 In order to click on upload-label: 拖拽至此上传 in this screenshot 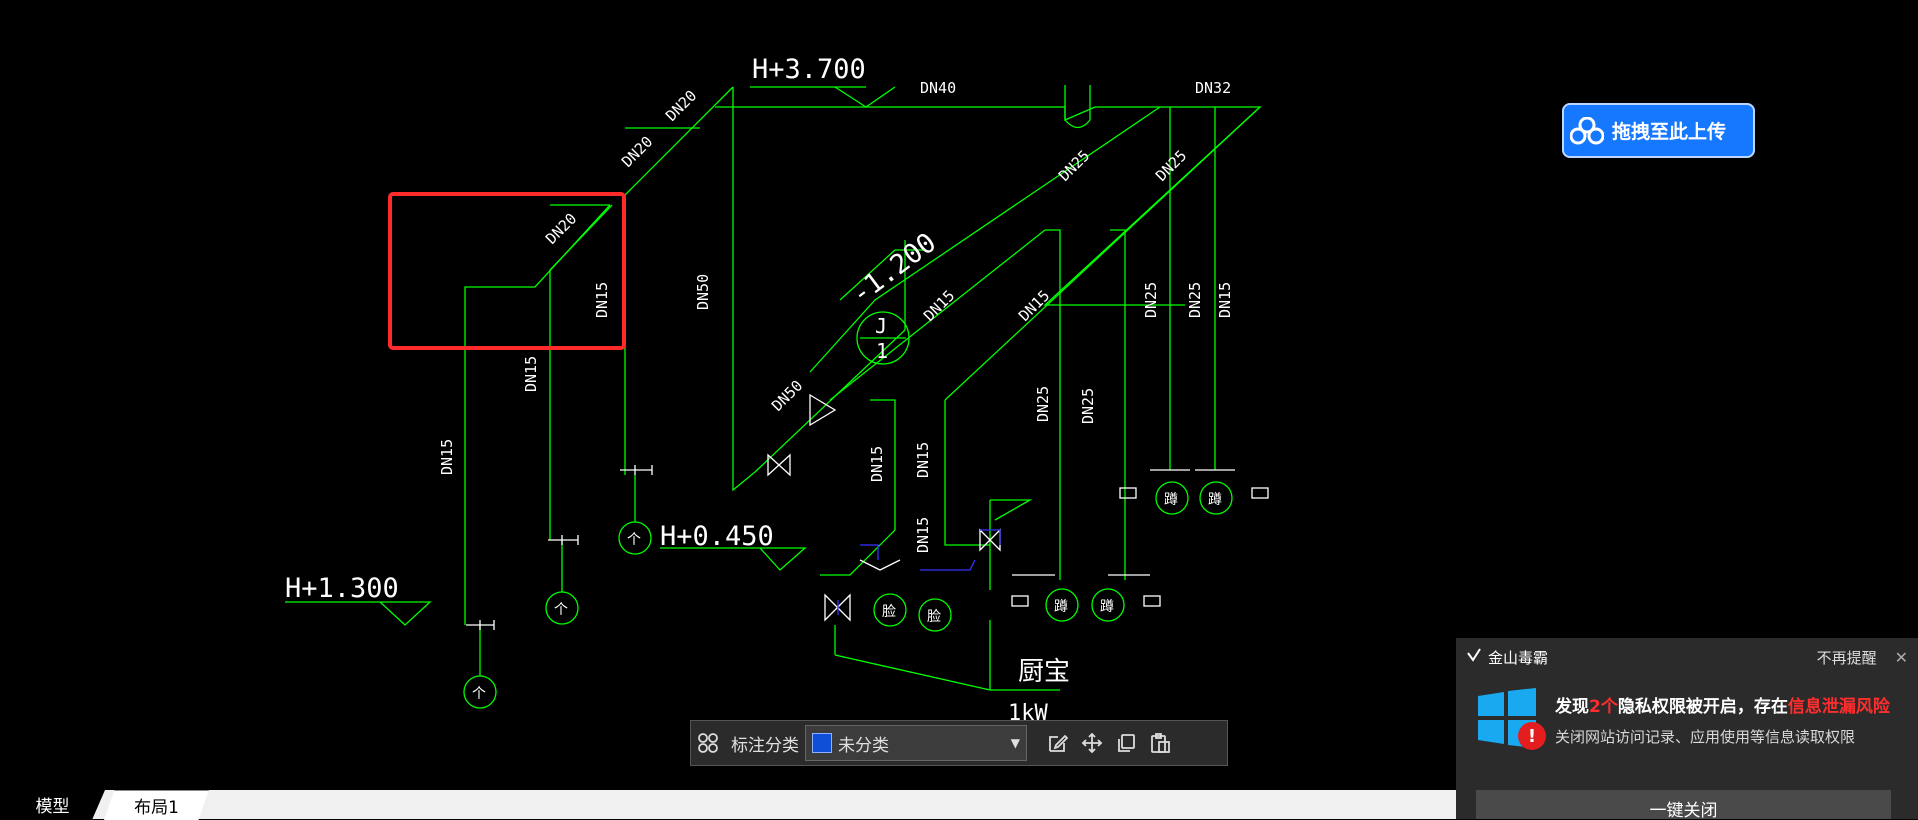, I will do `click(1669, 132)`.